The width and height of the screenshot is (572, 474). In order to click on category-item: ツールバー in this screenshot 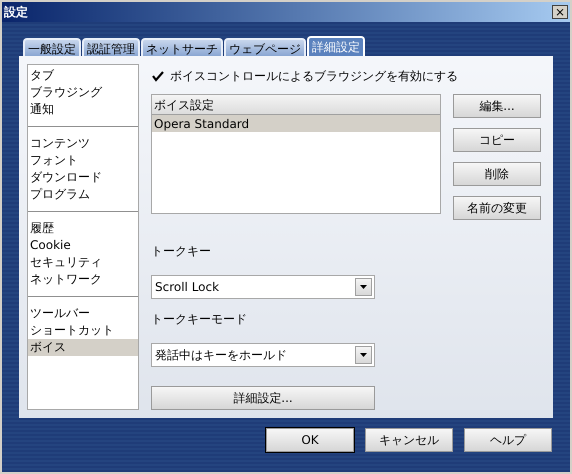, I will do `click(83, 313)`.